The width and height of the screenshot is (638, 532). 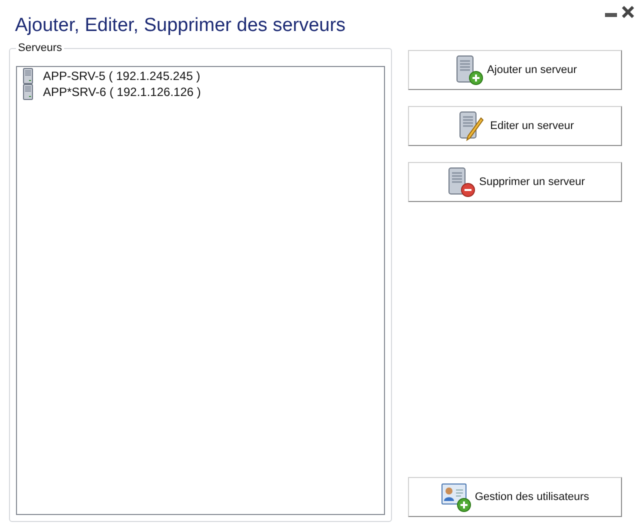 What do you see at coordinates (515, 70) in the screenshot?
I see `action-button: Ajouter un serveur` at bounding box center [515, 70].